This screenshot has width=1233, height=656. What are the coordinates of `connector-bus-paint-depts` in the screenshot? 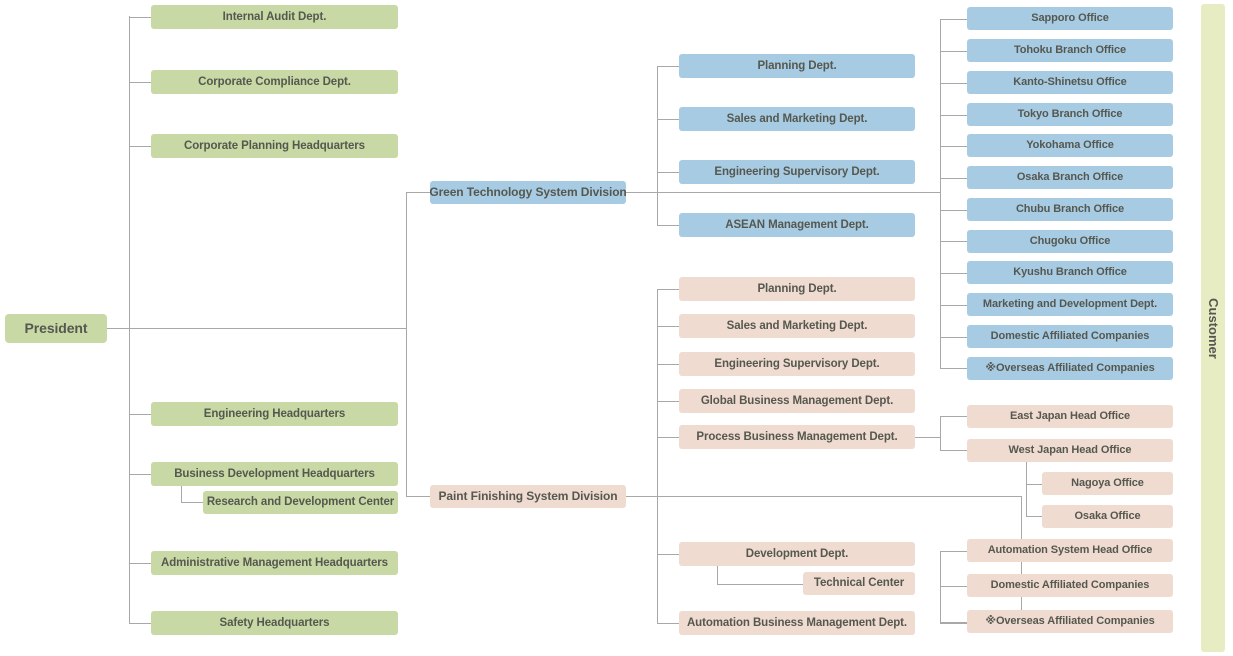 It's located at (657, 456).